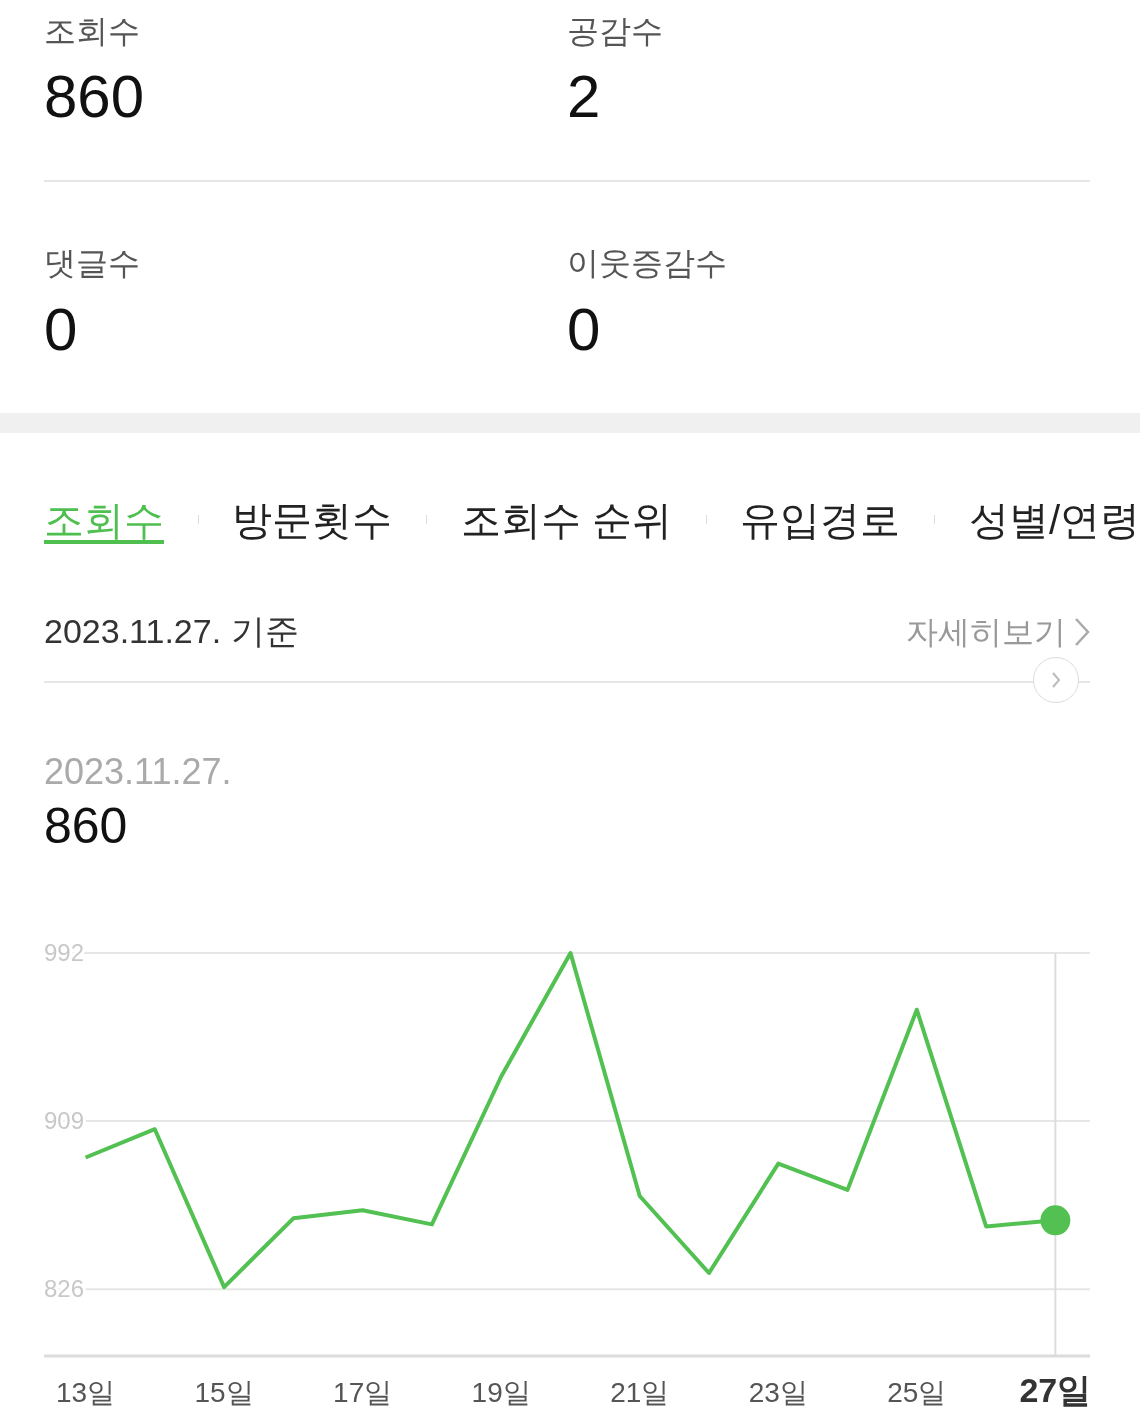 This screenshot has height=1426, width=1140. I want to click on stat-label: 이웃증감수, so click(647, 263).